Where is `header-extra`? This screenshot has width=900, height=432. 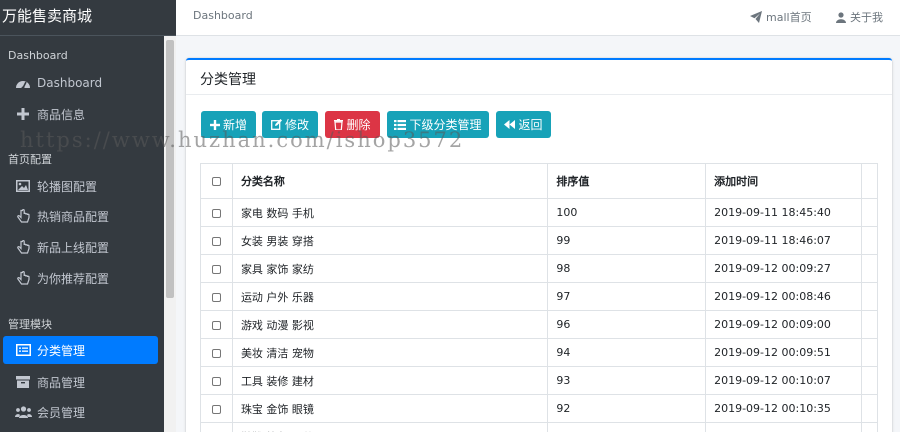
header-extra is located at coordinates (869, 181).